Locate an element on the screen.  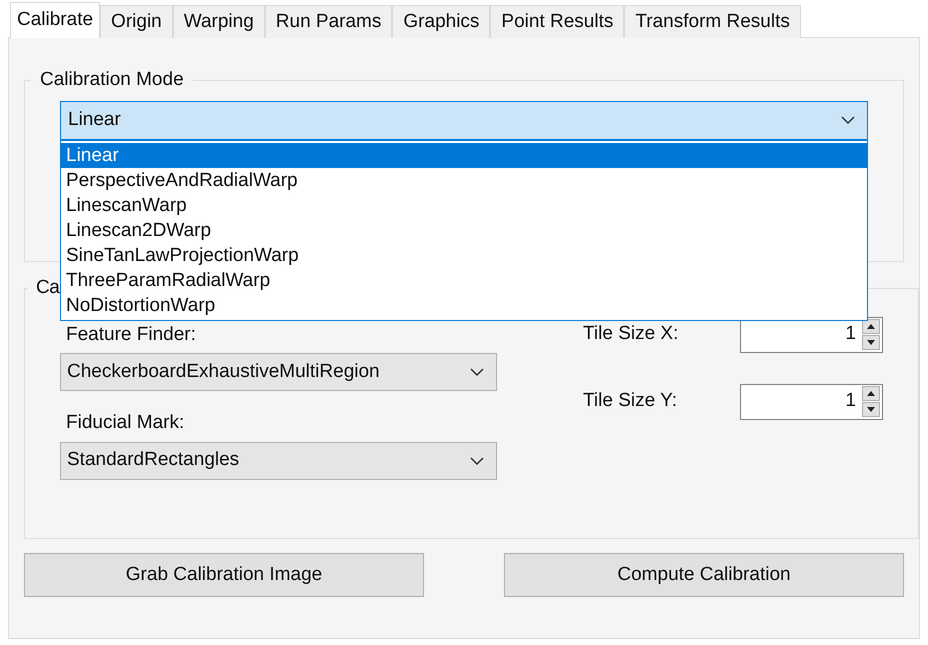
dropdown-option: Linear is located at coordinates (464, 155).